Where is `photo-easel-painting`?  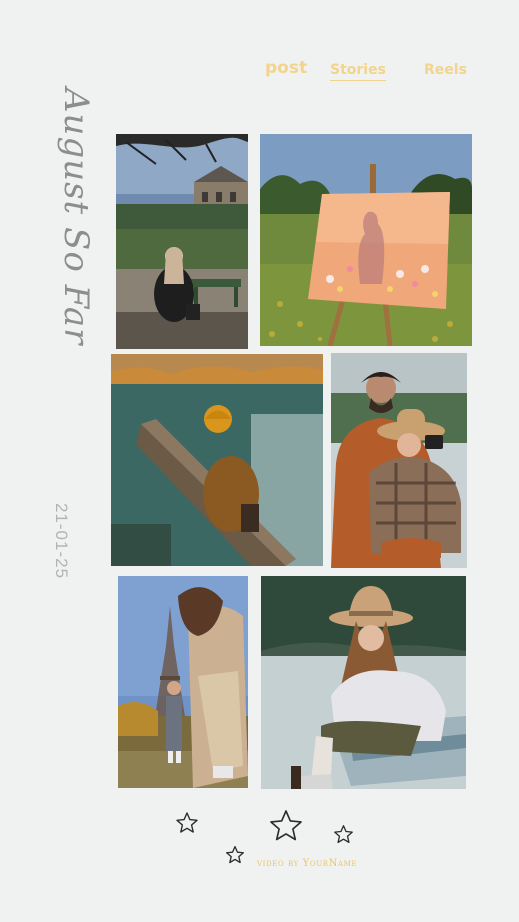 photo-easel-painting is located at coordinates (366, 240).